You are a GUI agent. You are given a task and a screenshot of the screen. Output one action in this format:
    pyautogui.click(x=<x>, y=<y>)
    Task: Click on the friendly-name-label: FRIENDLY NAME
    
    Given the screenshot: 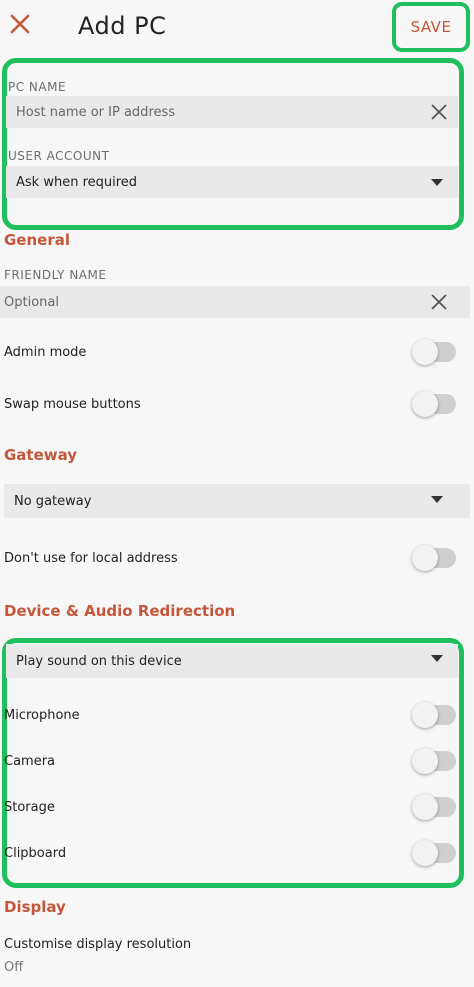 What is the action you would take?
    pyautogui.click(x=55, y=275)
    